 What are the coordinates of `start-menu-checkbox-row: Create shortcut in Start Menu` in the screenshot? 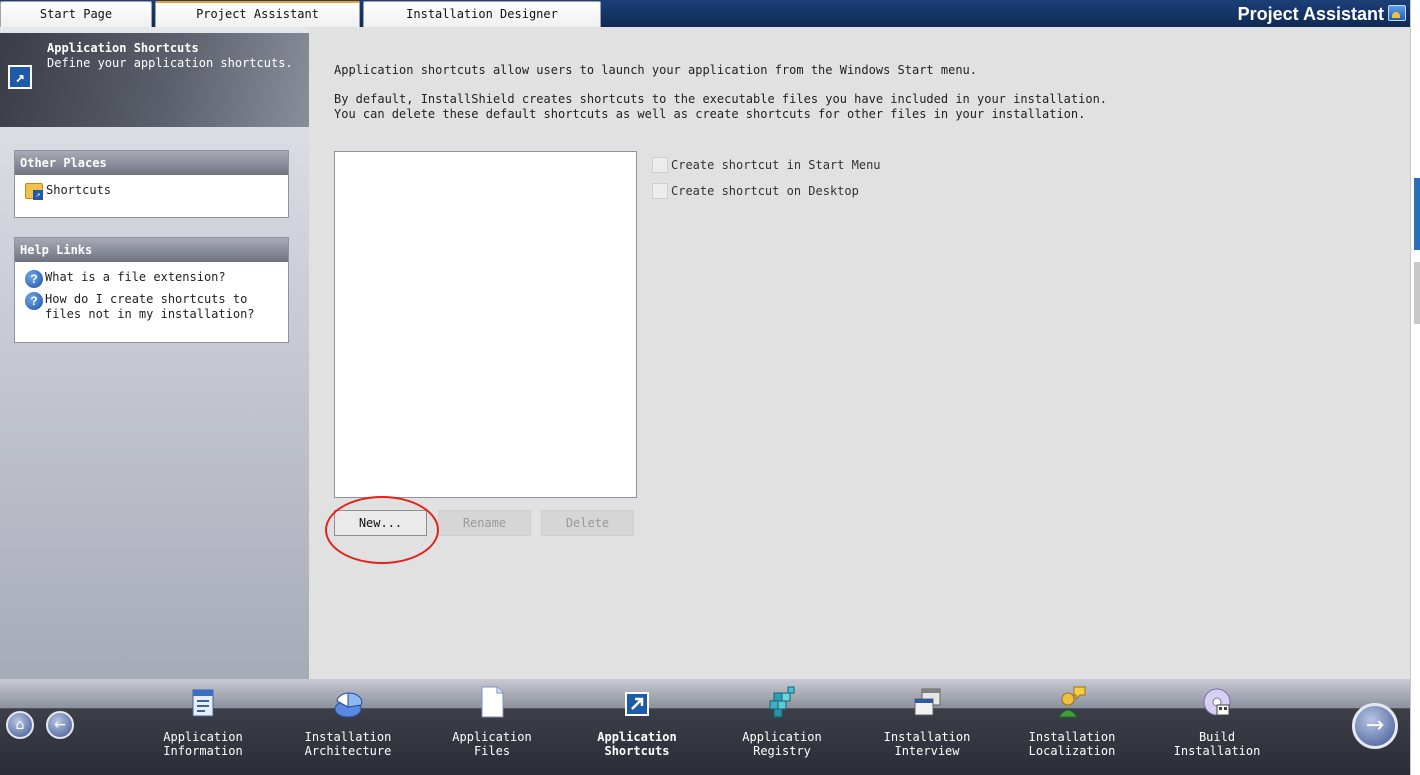 It's located at (766, 165).